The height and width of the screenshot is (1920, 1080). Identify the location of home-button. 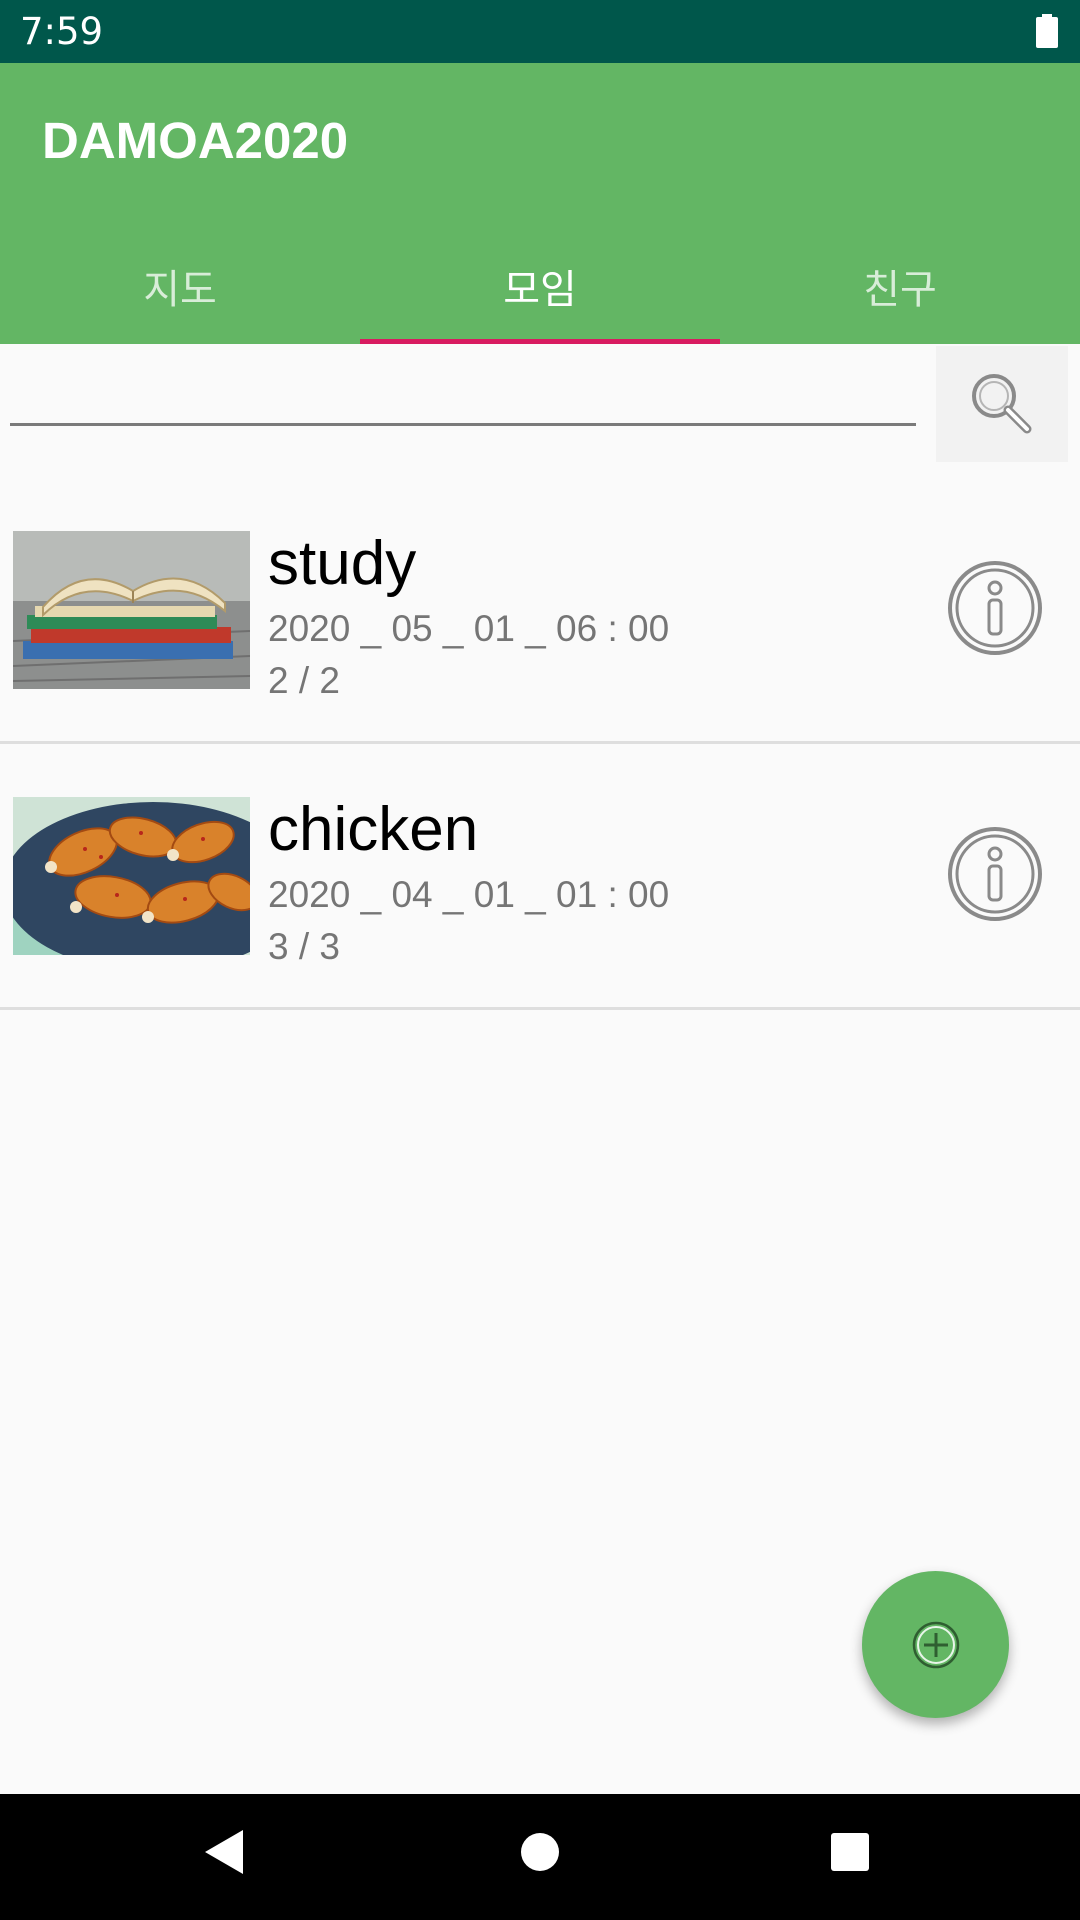
(540, 1852).